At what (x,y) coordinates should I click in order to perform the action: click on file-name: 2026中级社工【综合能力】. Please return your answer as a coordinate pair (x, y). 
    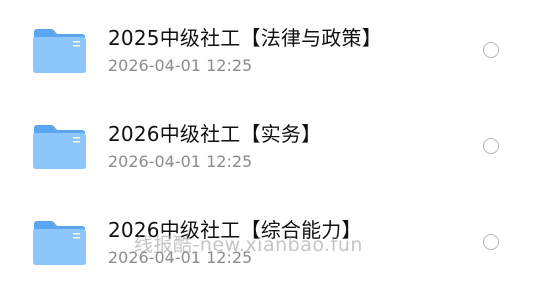
    Looking at the image, I should click on (235, 230).